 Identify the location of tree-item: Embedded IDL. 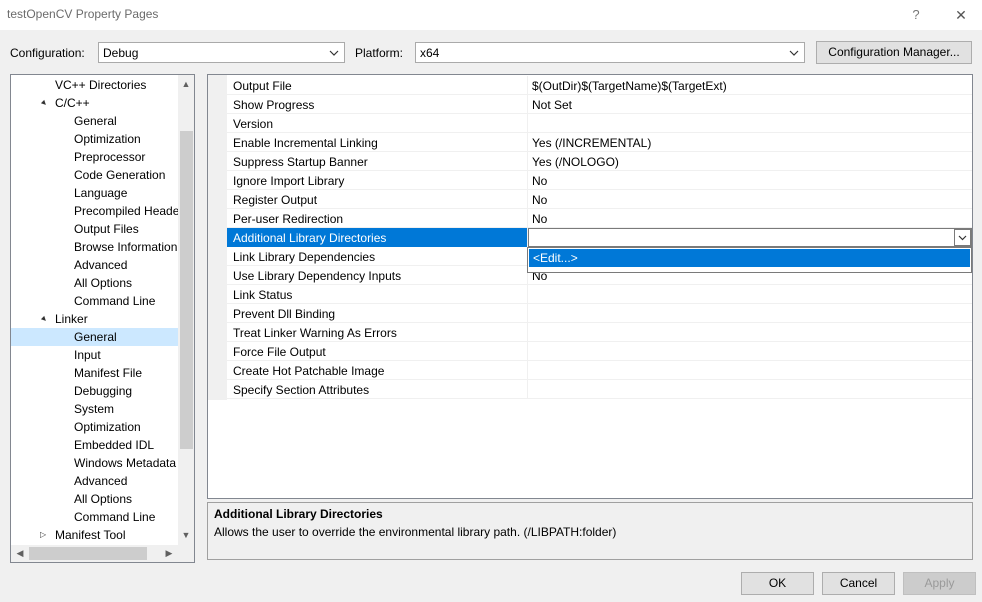
(94, 445).